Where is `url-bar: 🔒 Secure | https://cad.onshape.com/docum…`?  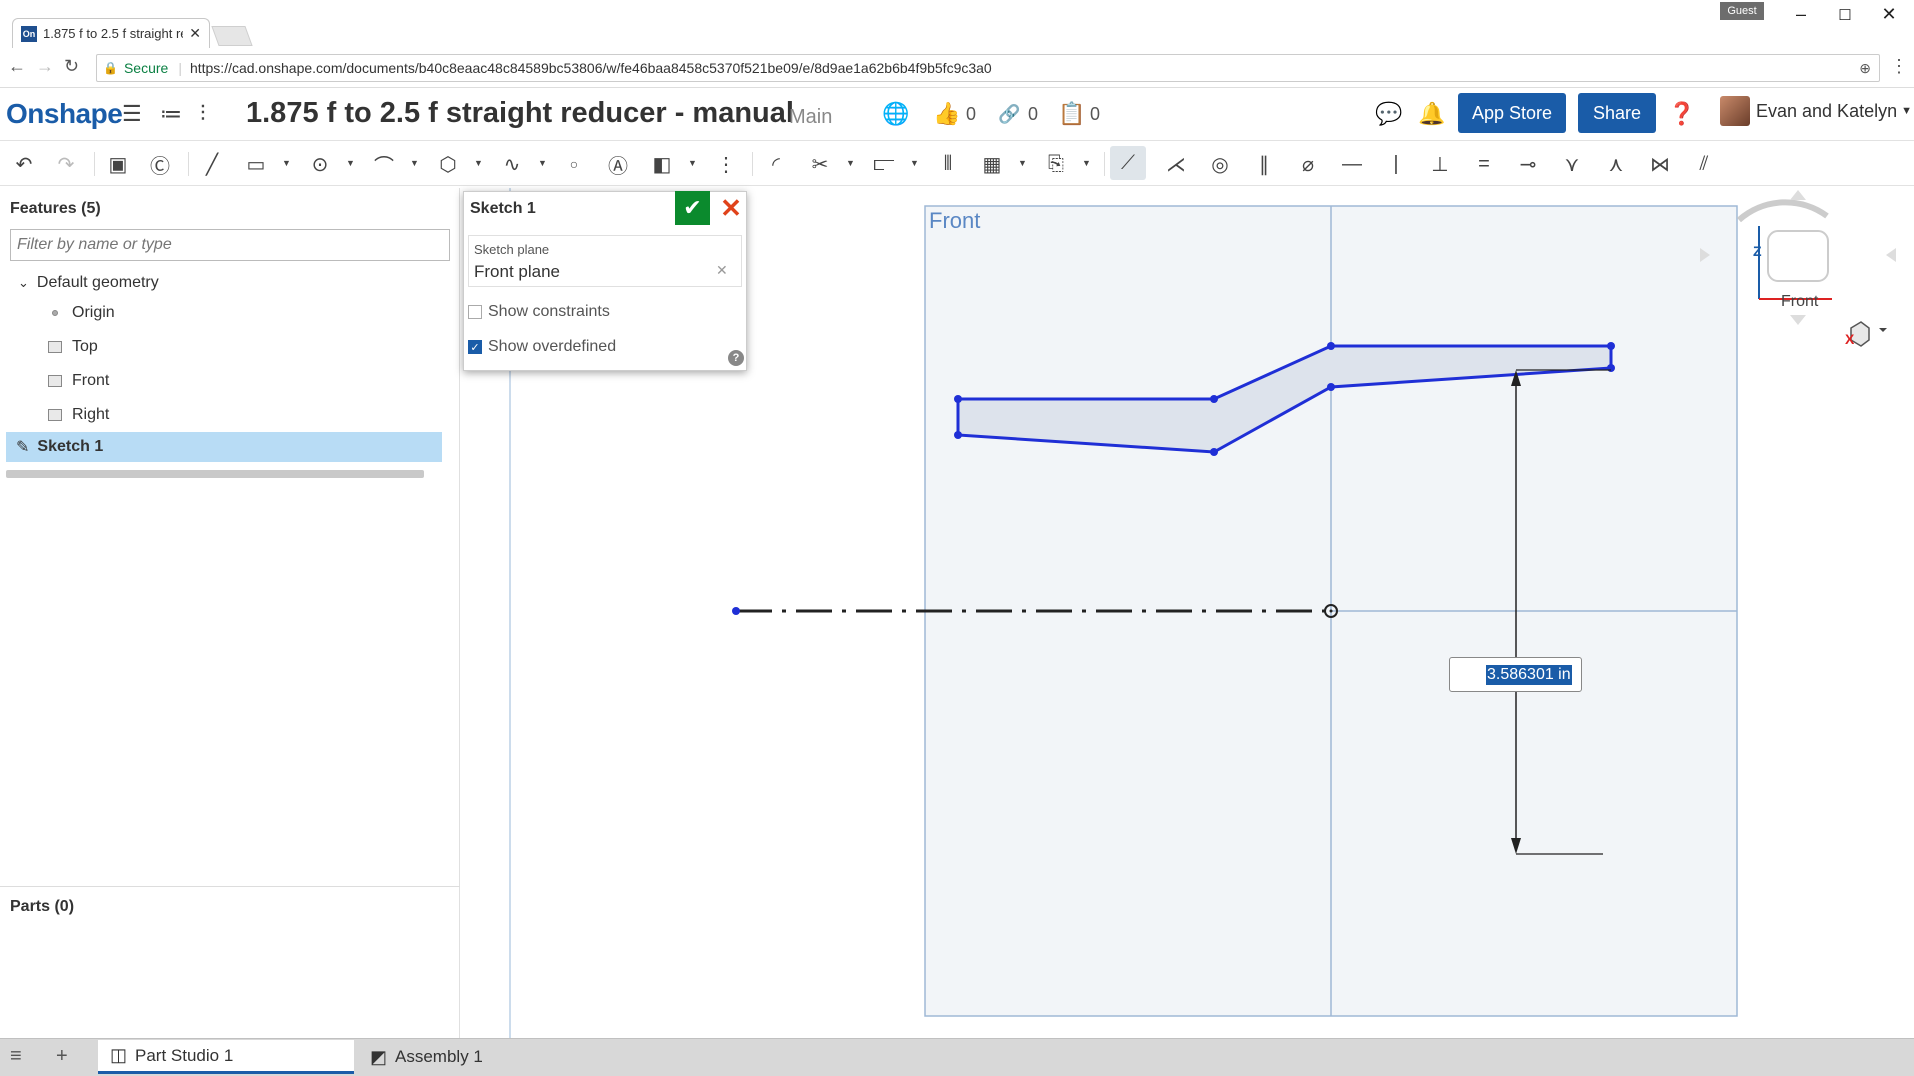
url-bar: 🔒 Secure | https://cad.onshape.com/docum… is located at coordinates (988, 68).